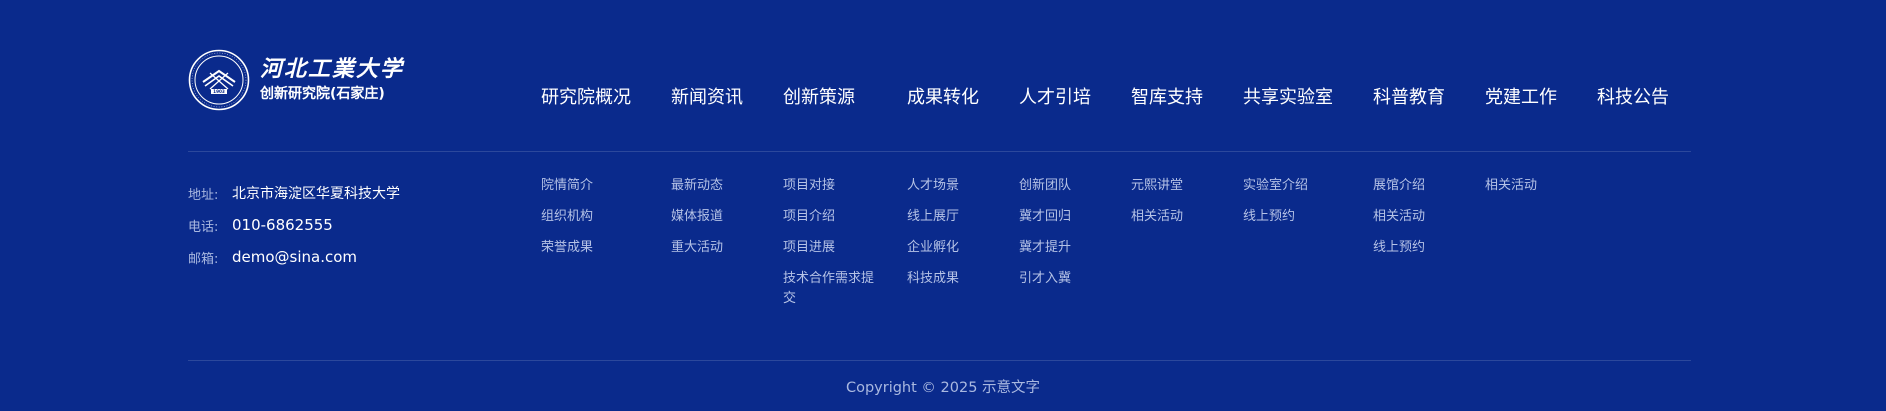 This screenshot has height=411, width=1886. Describe the element at coordinates (219, 91) in the screenshot. I see `seal-year: 1903` at that location.